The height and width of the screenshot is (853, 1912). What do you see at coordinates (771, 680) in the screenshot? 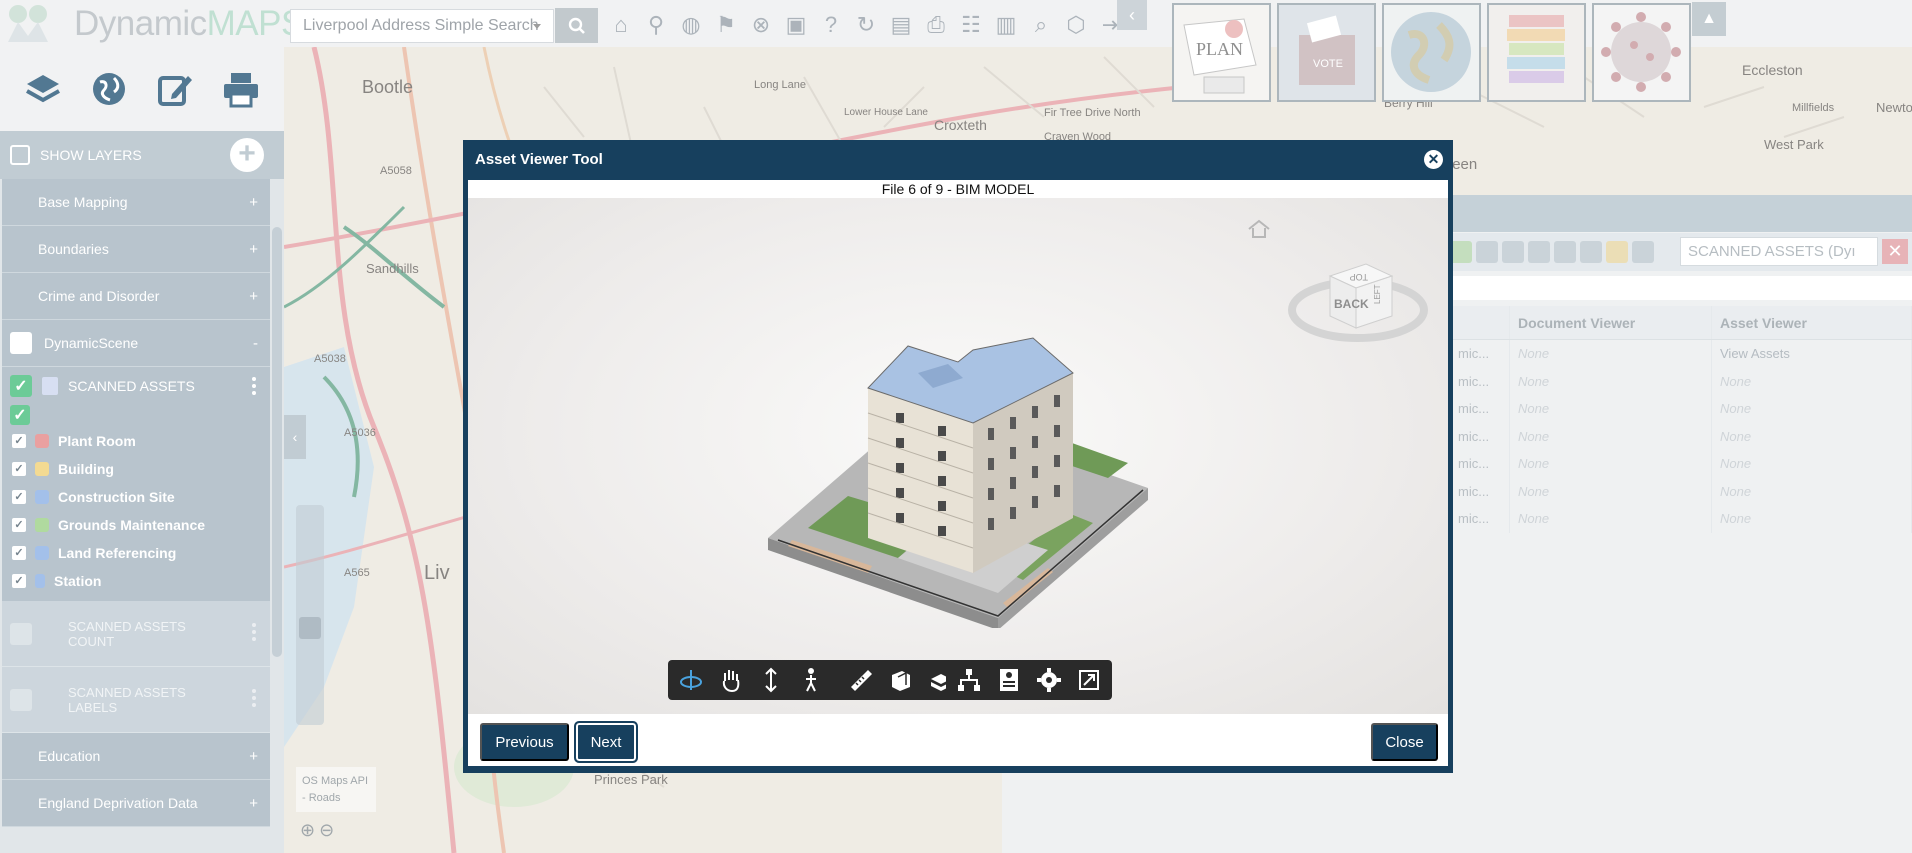
I see `zoom-icon` at bounding box center [771, 680].